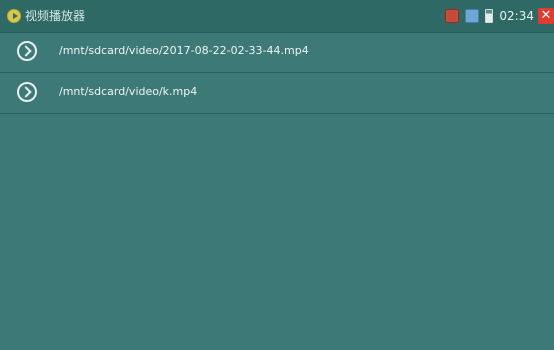  What do you see at coordinates (546, 16) in the screenshot?
I see `close-button: ✕` at bounding box center [546, 16].